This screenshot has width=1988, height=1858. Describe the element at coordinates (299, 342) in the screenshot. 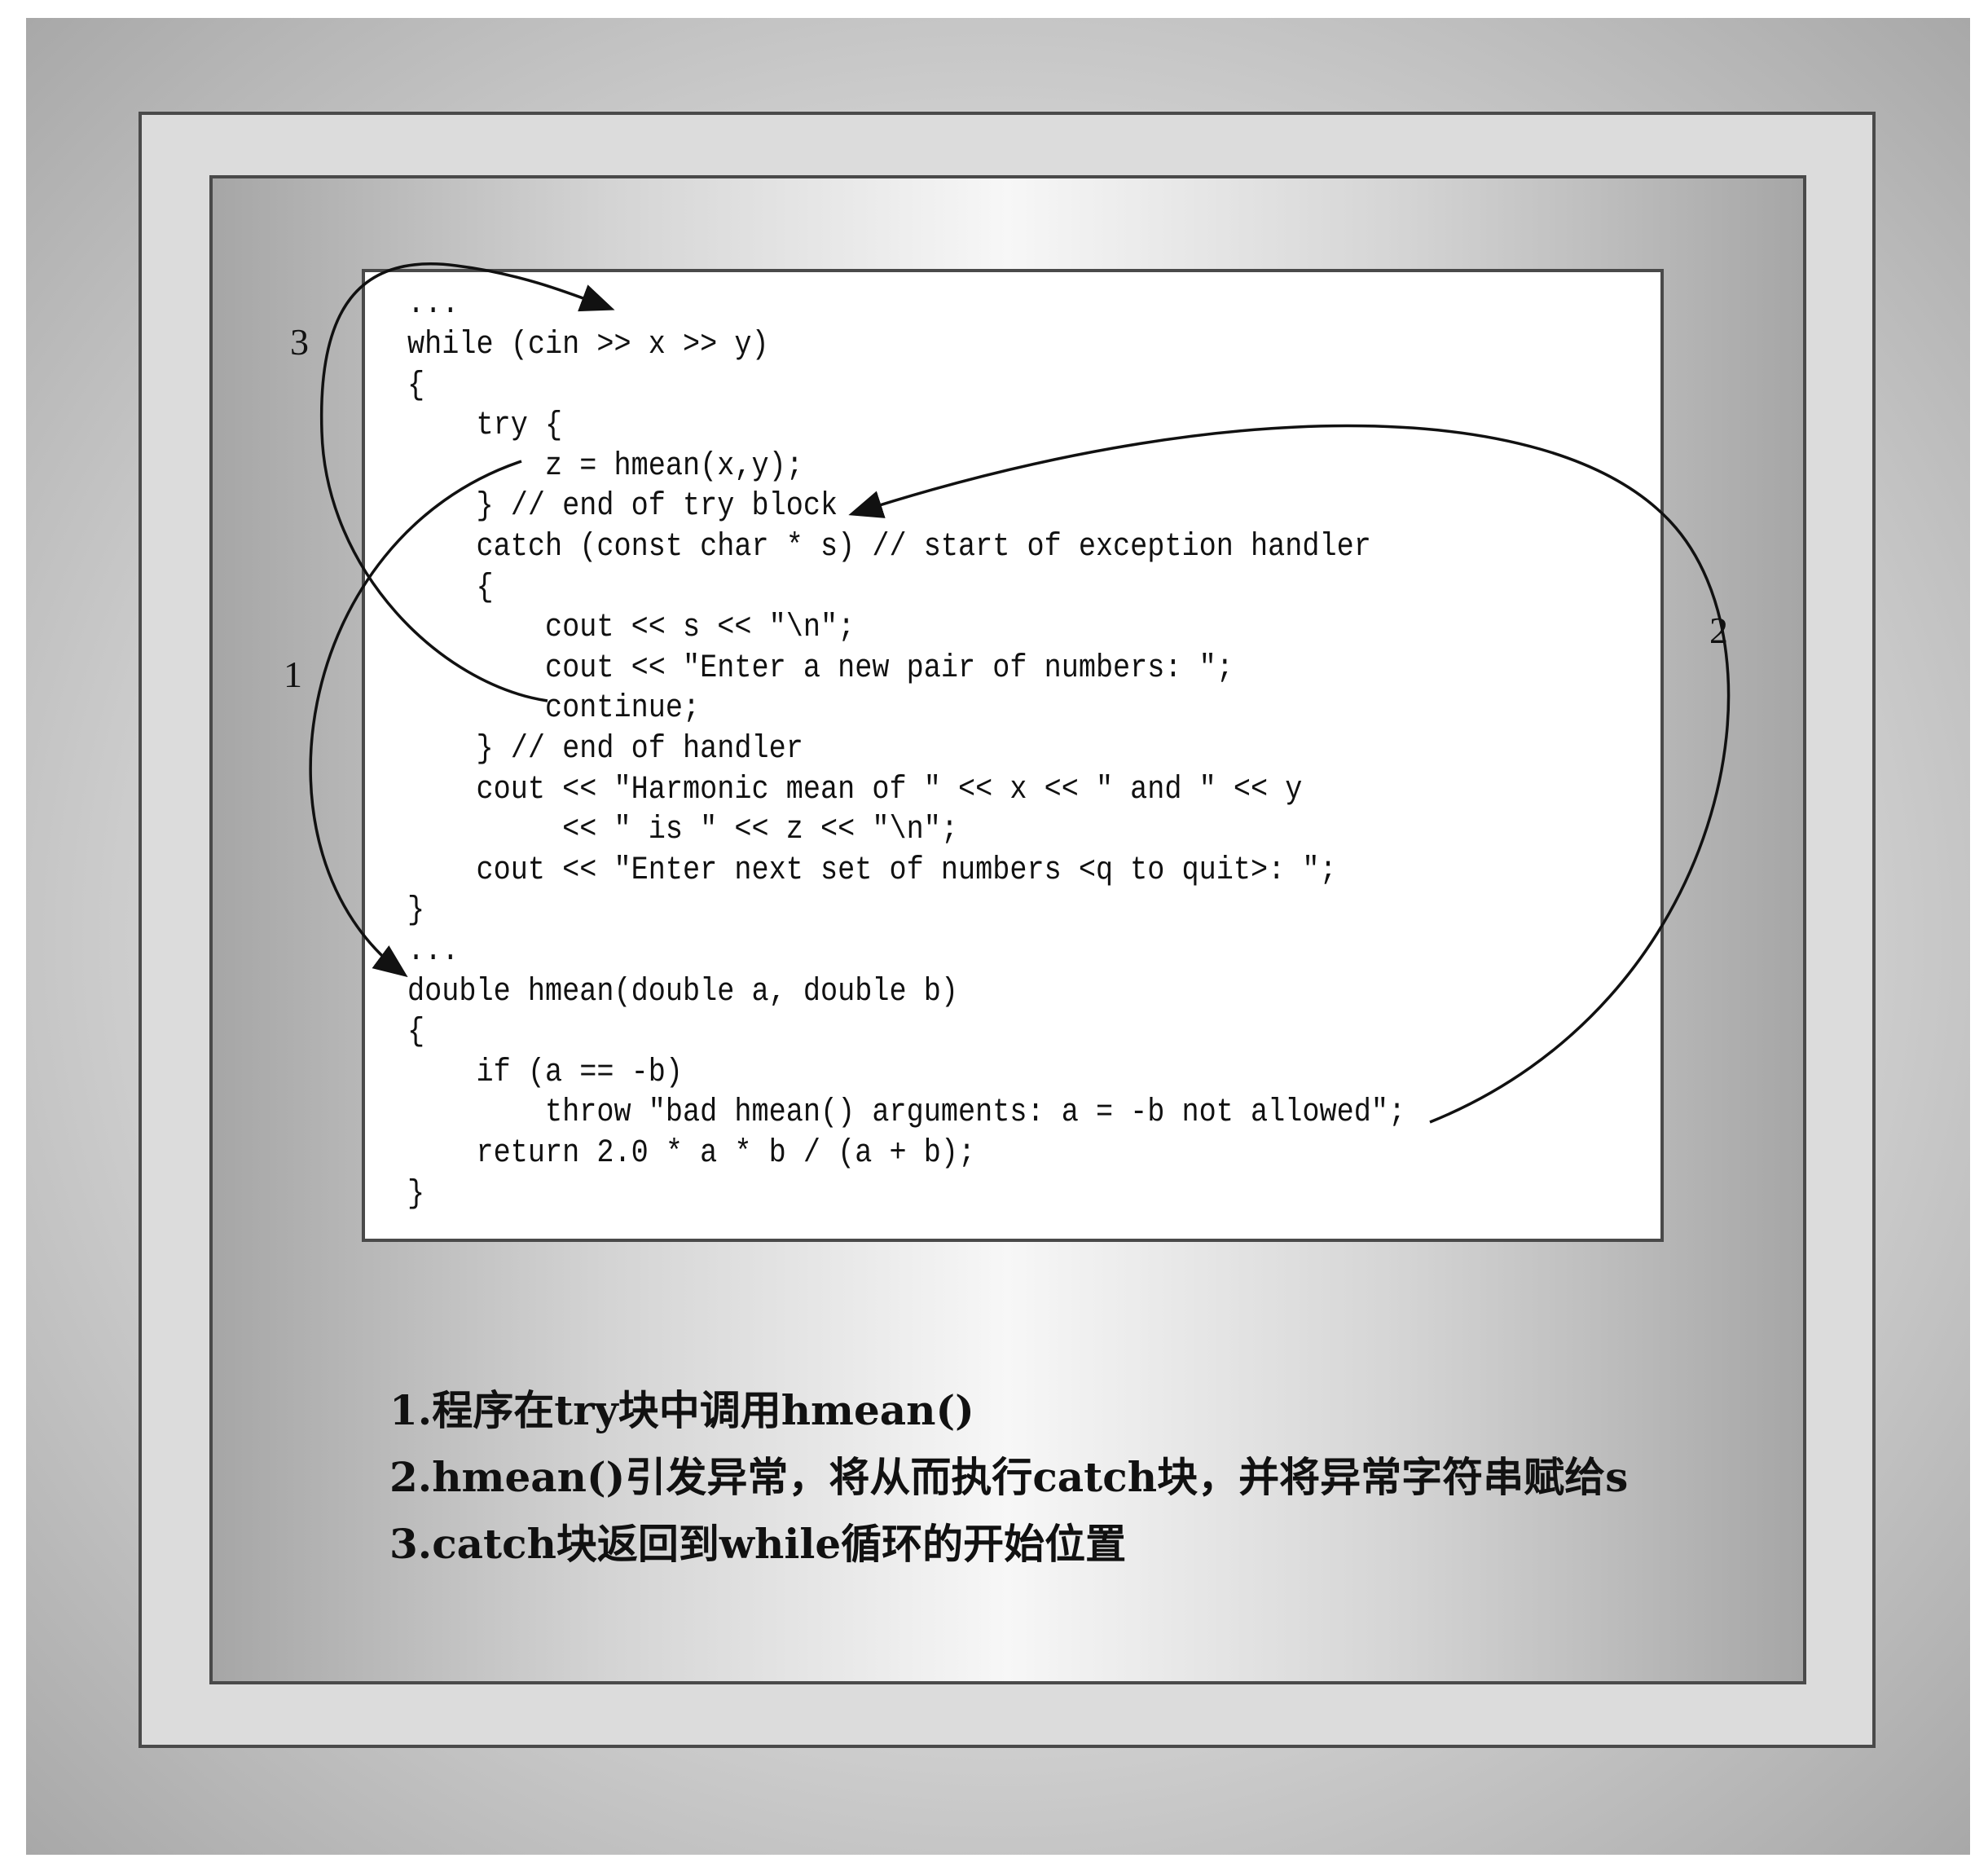

I see `flow-label-3: 3` at that location.